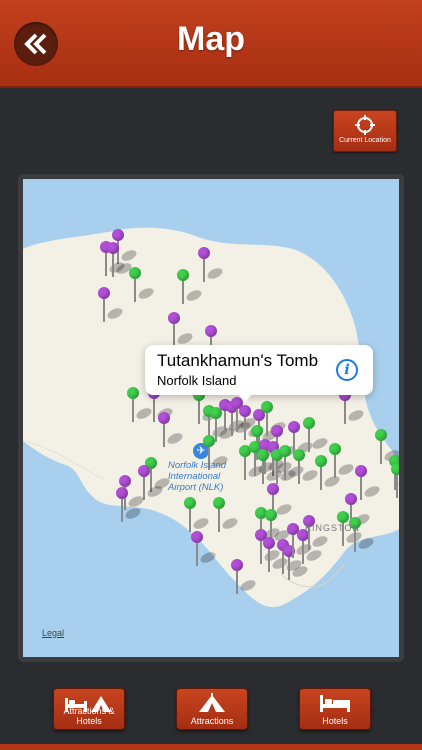 Image resolution: width=422 pixels, height=750 pixels. I want to click on pin-callout: Tutankhamun's Tomb Norfolk Island i, so click(259, 373).